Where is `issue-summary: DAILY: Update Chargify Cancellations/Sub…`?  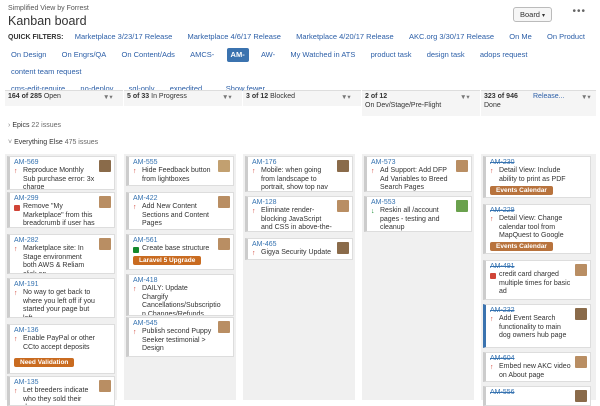 issue-summary: DAILY: Update Chargify Cancellations/Sub… is located at coordinates (181, 300).